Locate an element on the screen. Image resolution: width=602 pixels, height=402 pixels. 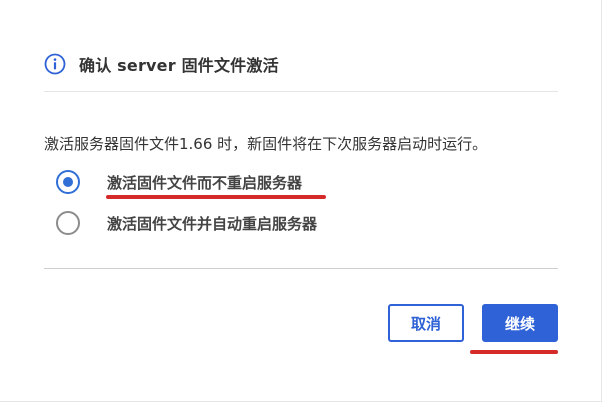
cancel-button: 取消 is located at coordinates (426, 323).